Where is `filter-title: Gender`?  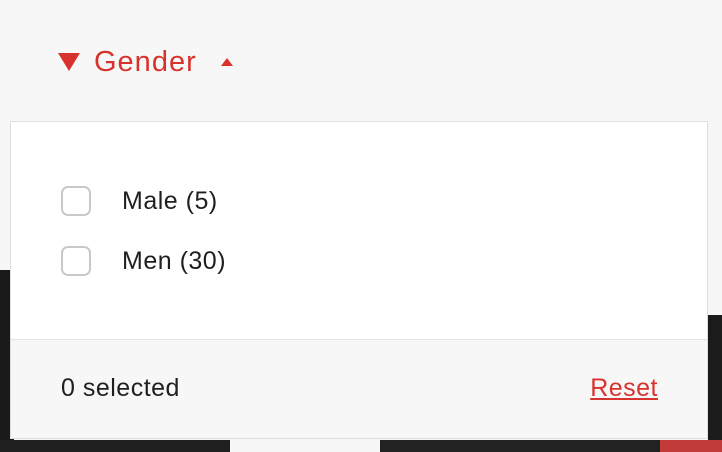 filter-title: Gender is located at coordinates (145, 61).